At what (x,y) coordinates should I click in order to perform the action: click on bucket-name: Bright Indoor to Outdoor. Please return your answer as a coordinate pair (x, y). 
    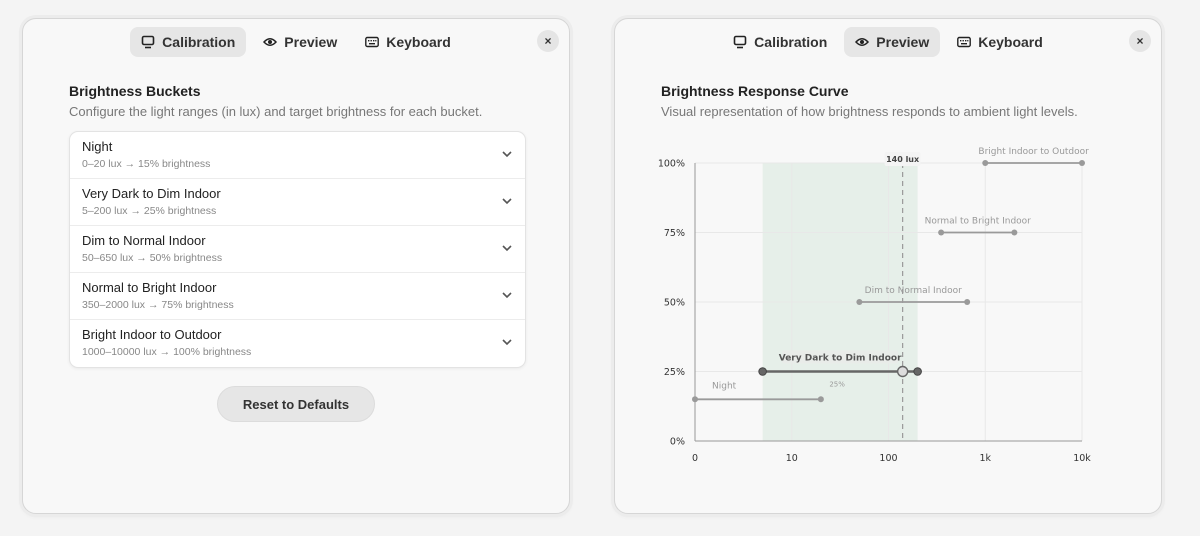
    Looking at the image, I should click on (152, 334).